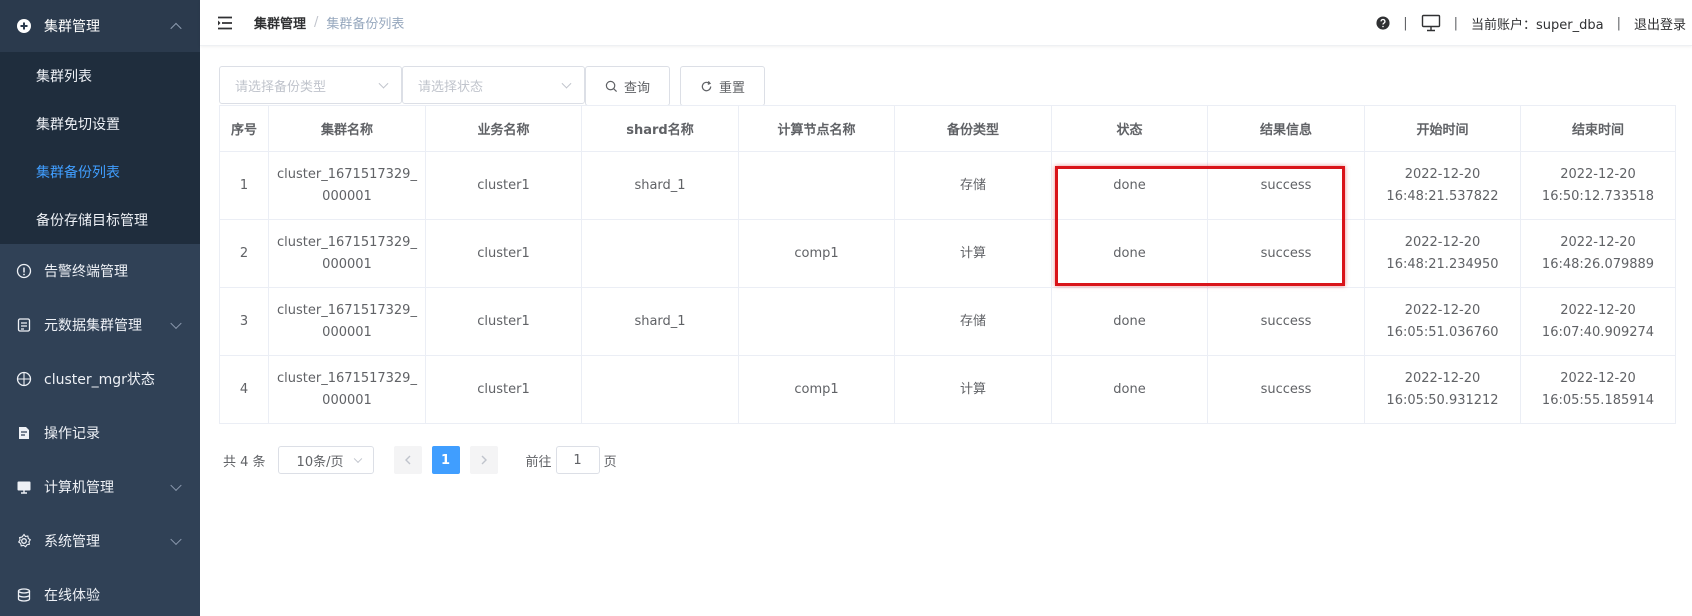 The image size is (1692, 616). I want to click on prev-page-button, so click(407, 460).